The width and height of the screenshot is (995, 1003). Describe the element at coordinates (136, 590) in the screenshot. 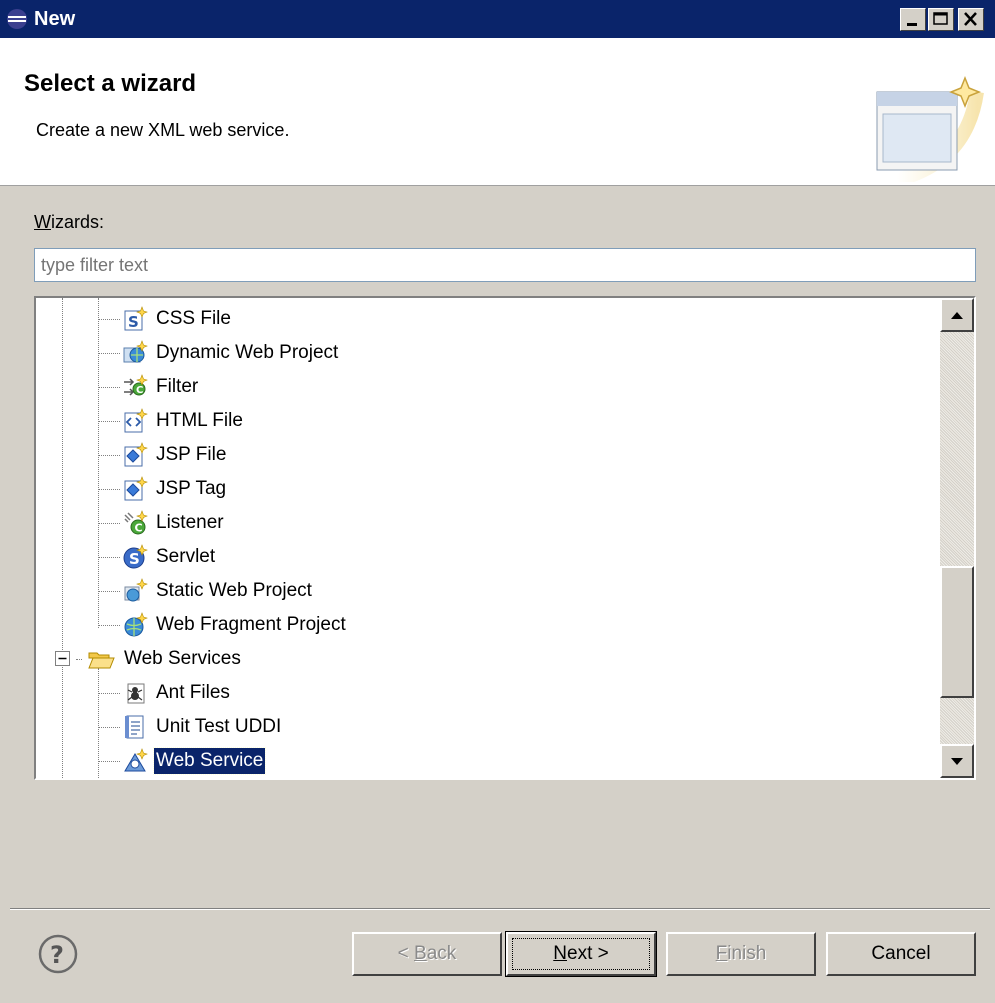

I see `static-web-project-icon` at that location.